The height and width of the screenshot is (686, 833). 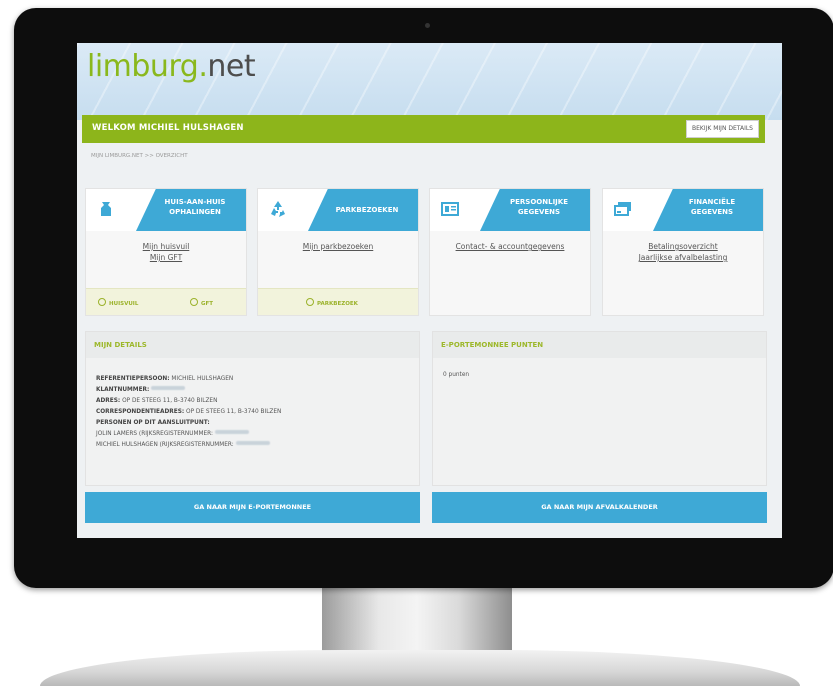 I want to click on link-mijn-parkbezoeken: Mijn parkbezoeken, so click(x=338, y=246).